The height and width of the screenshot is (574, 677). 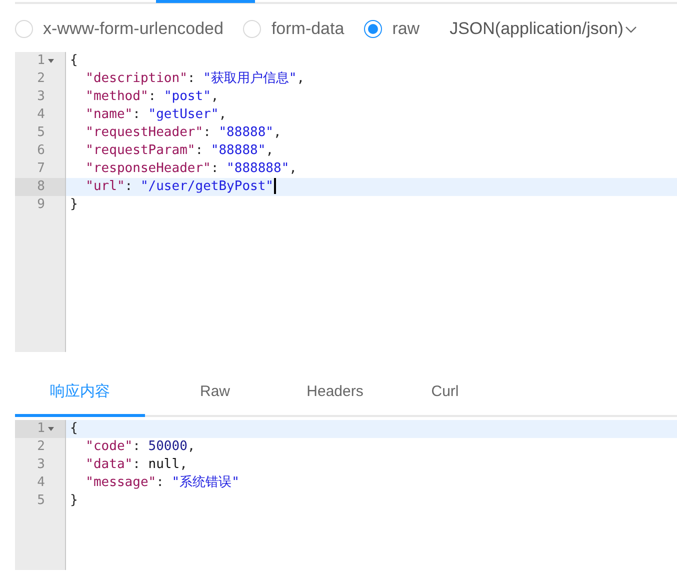 I want to click on code-line: "requestHeader": "88888",, so click(x=183, y=132).